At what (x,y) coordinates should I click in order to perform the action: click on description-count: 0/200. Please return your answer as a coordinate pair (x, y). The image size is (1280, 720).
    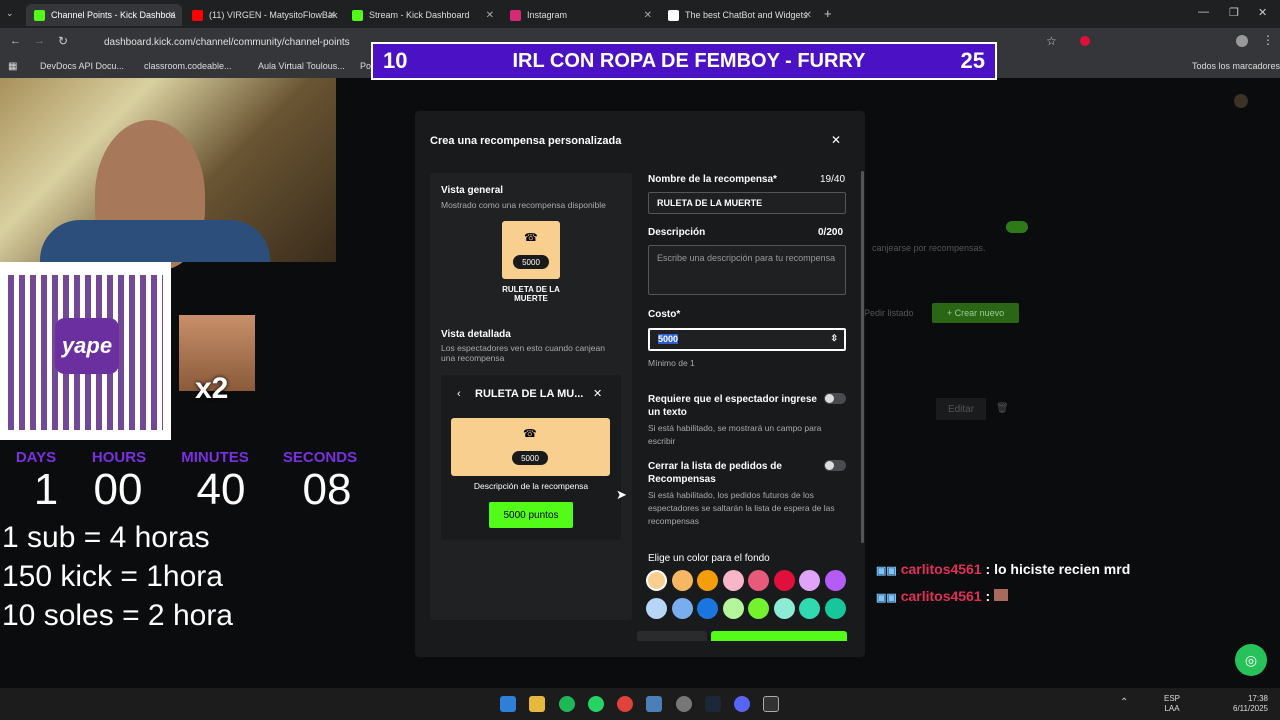
    Looking at the image, I should click on (831, 232).